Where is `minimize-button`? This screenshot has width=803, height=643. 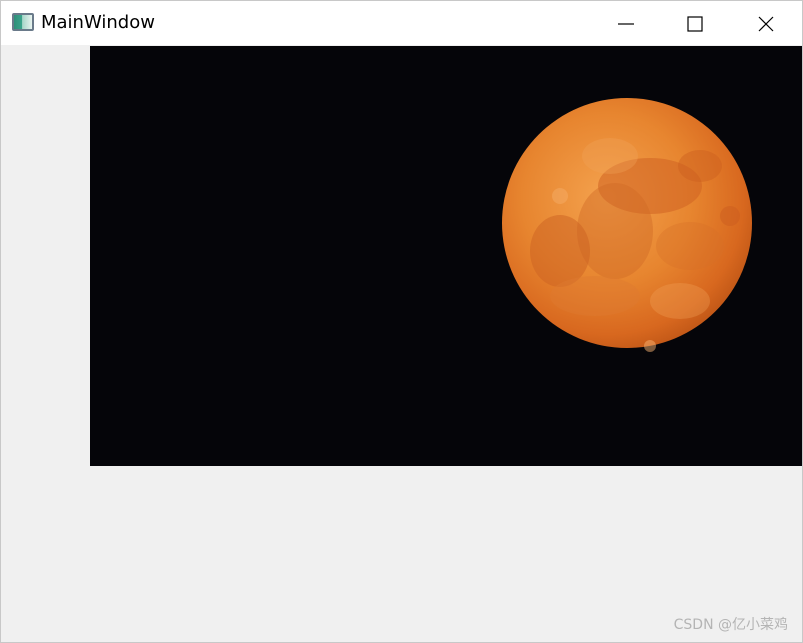 minimize-button is located at coordinates (626, 23).